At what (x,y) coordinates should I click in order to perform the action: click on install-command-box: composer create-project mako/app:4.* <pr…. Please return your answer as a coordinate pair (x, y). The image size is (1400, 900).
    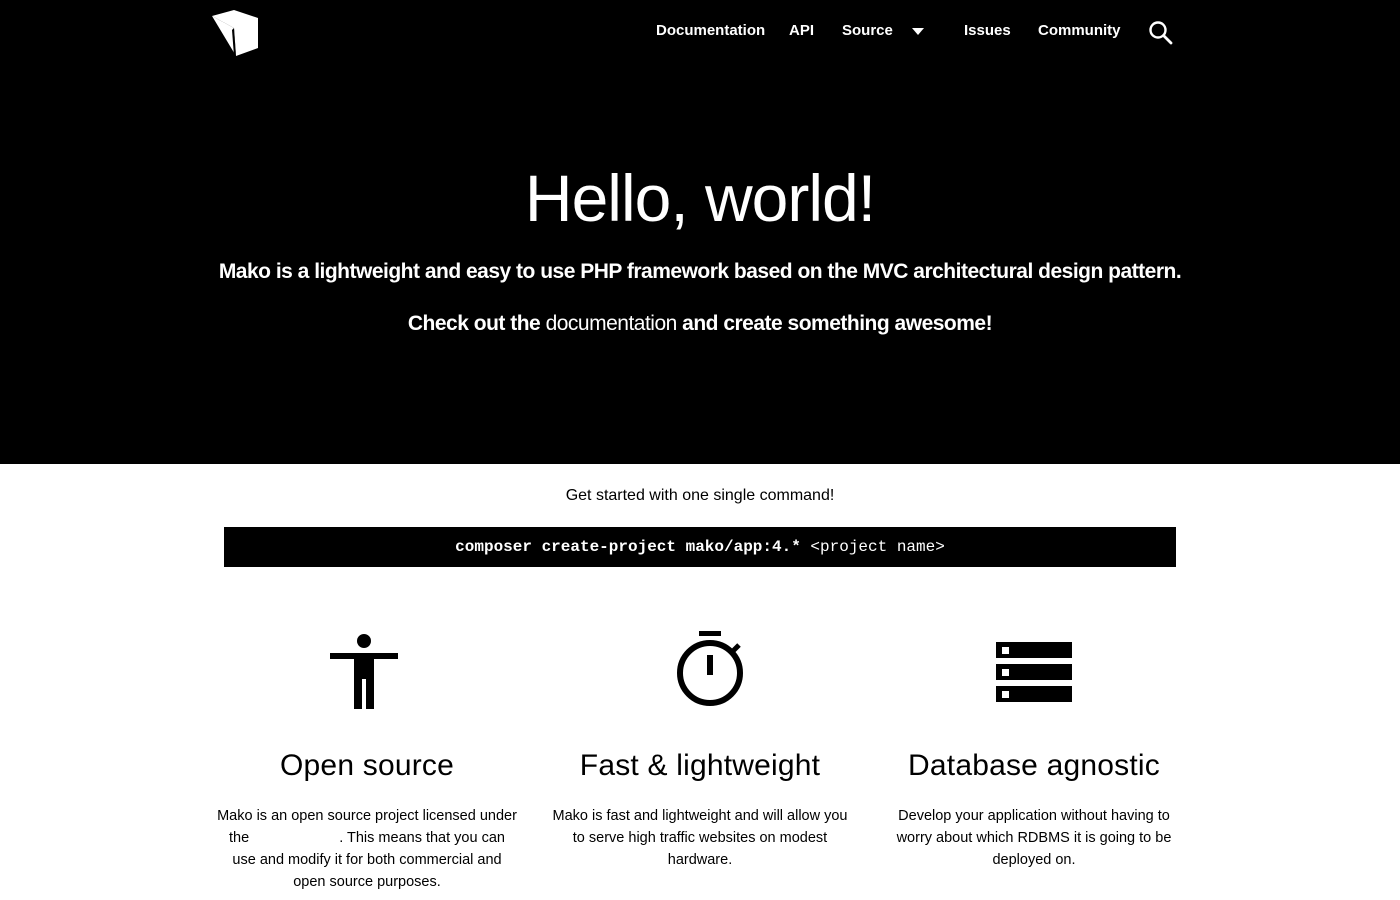
    Looking at the image, I should click on (700, 547).